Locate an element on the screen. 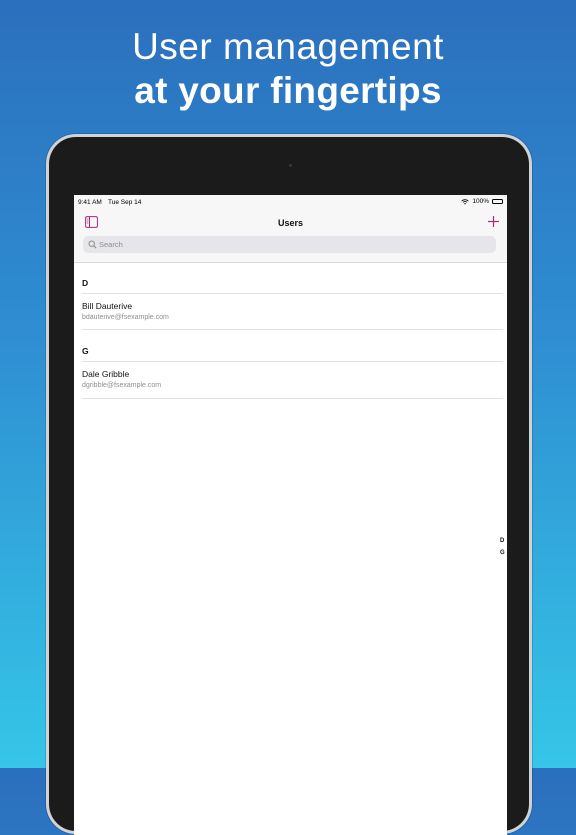  user-name: Dale Gribble is located at coordinates (106, 374).